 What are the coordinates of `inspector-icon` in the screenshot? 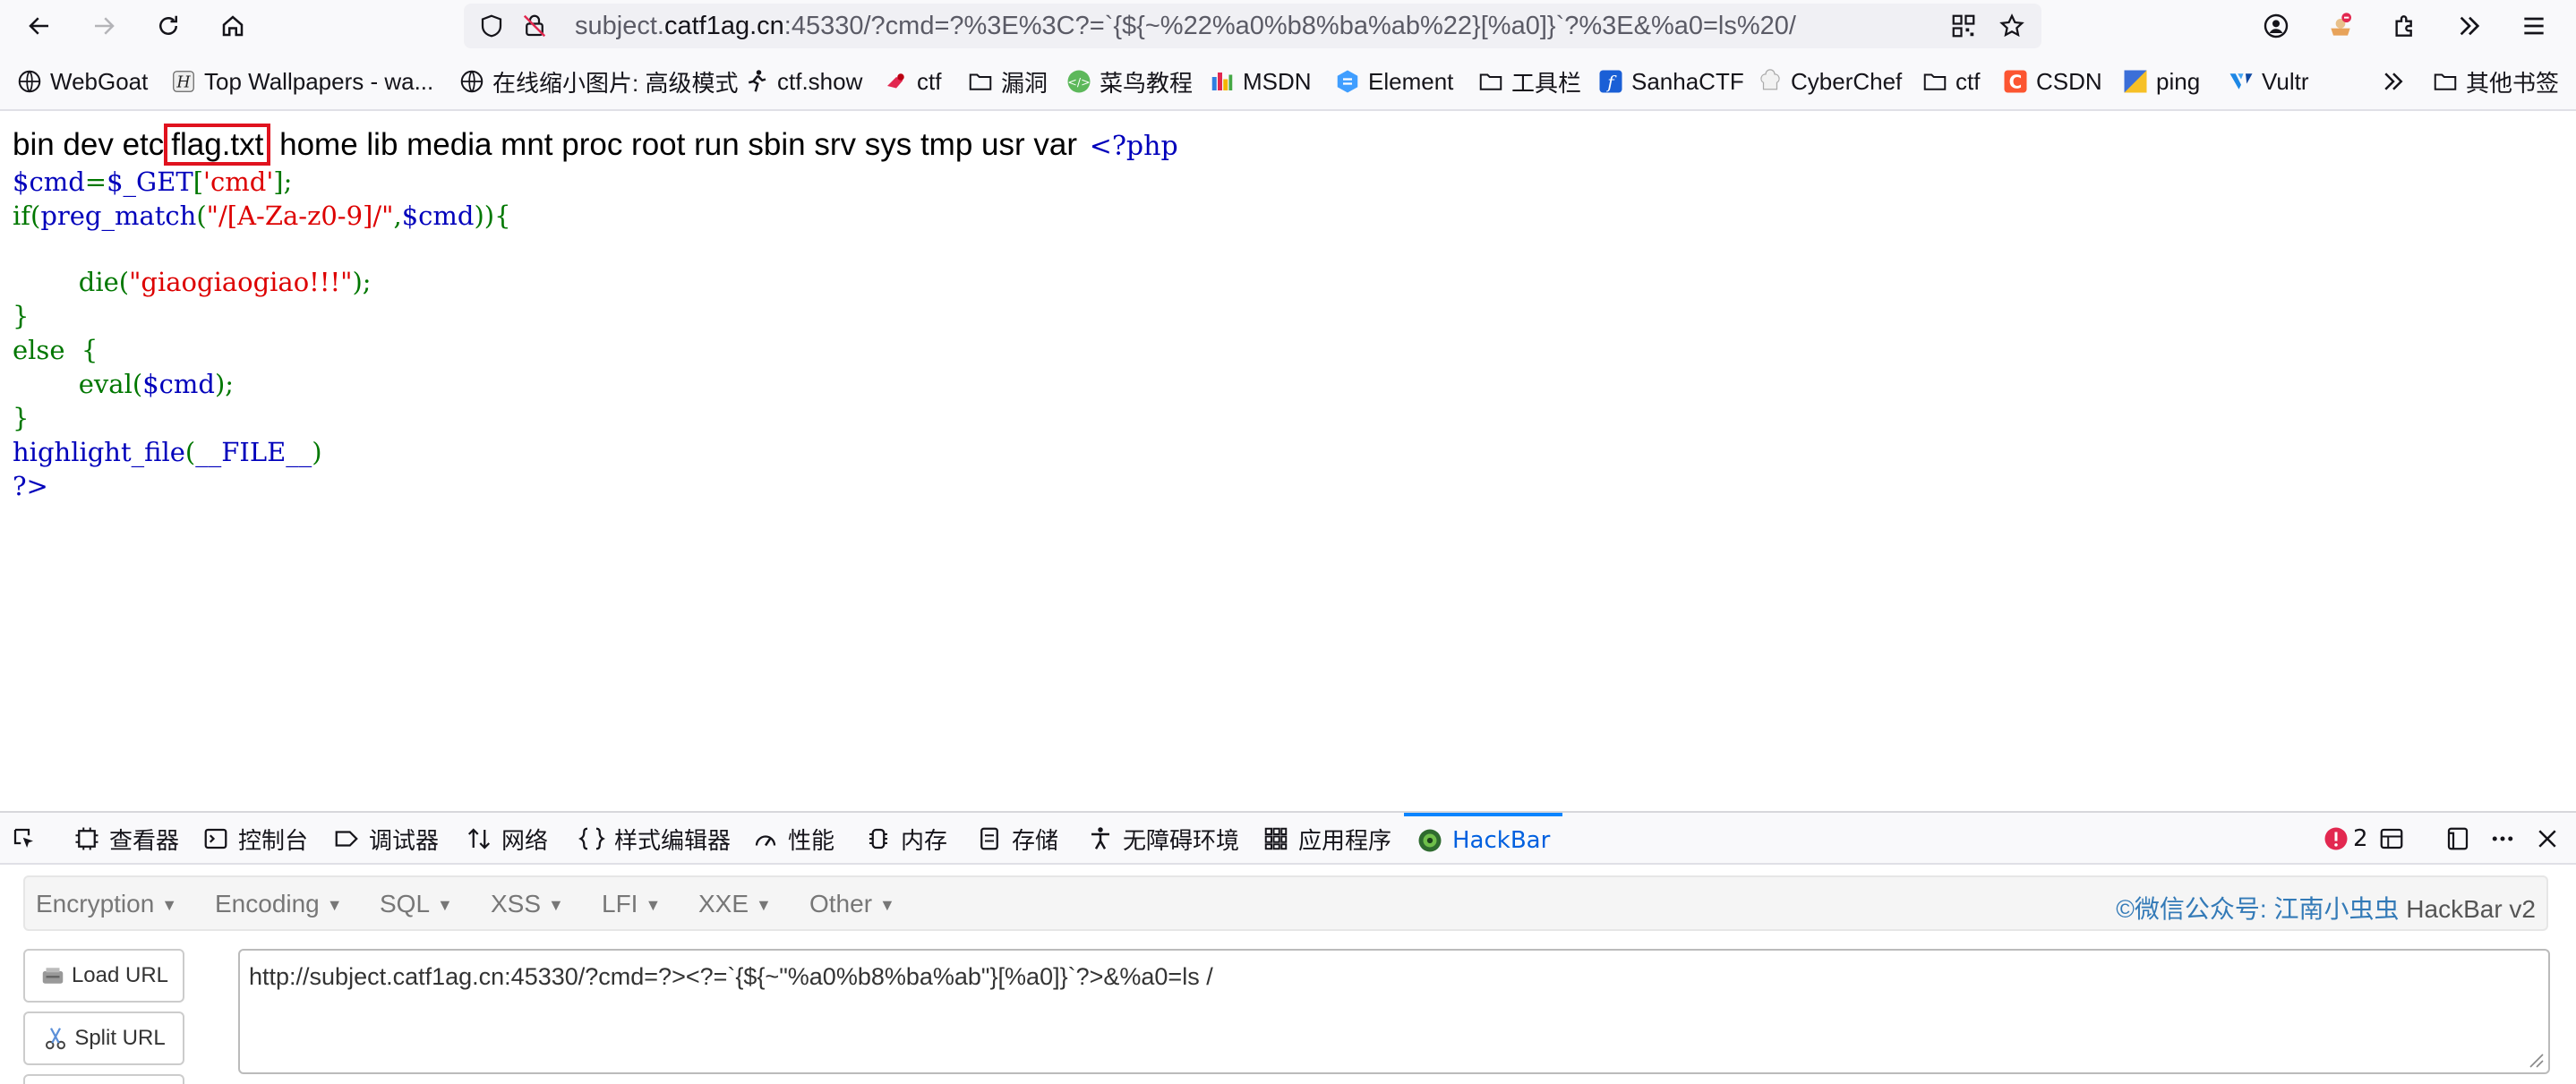 It's located at (86, 838).